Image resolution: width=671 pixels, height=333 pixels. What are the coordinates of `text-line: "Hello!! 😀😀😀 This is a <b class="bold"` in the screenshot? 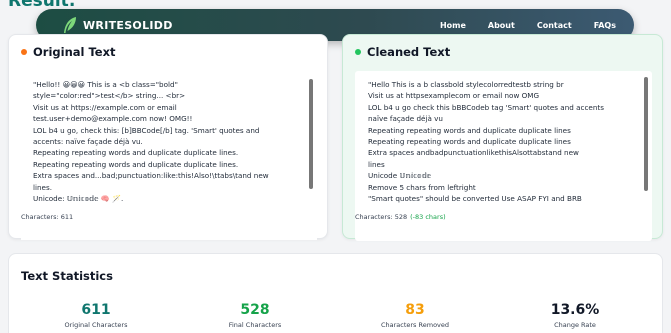 It's located at (105, 84).